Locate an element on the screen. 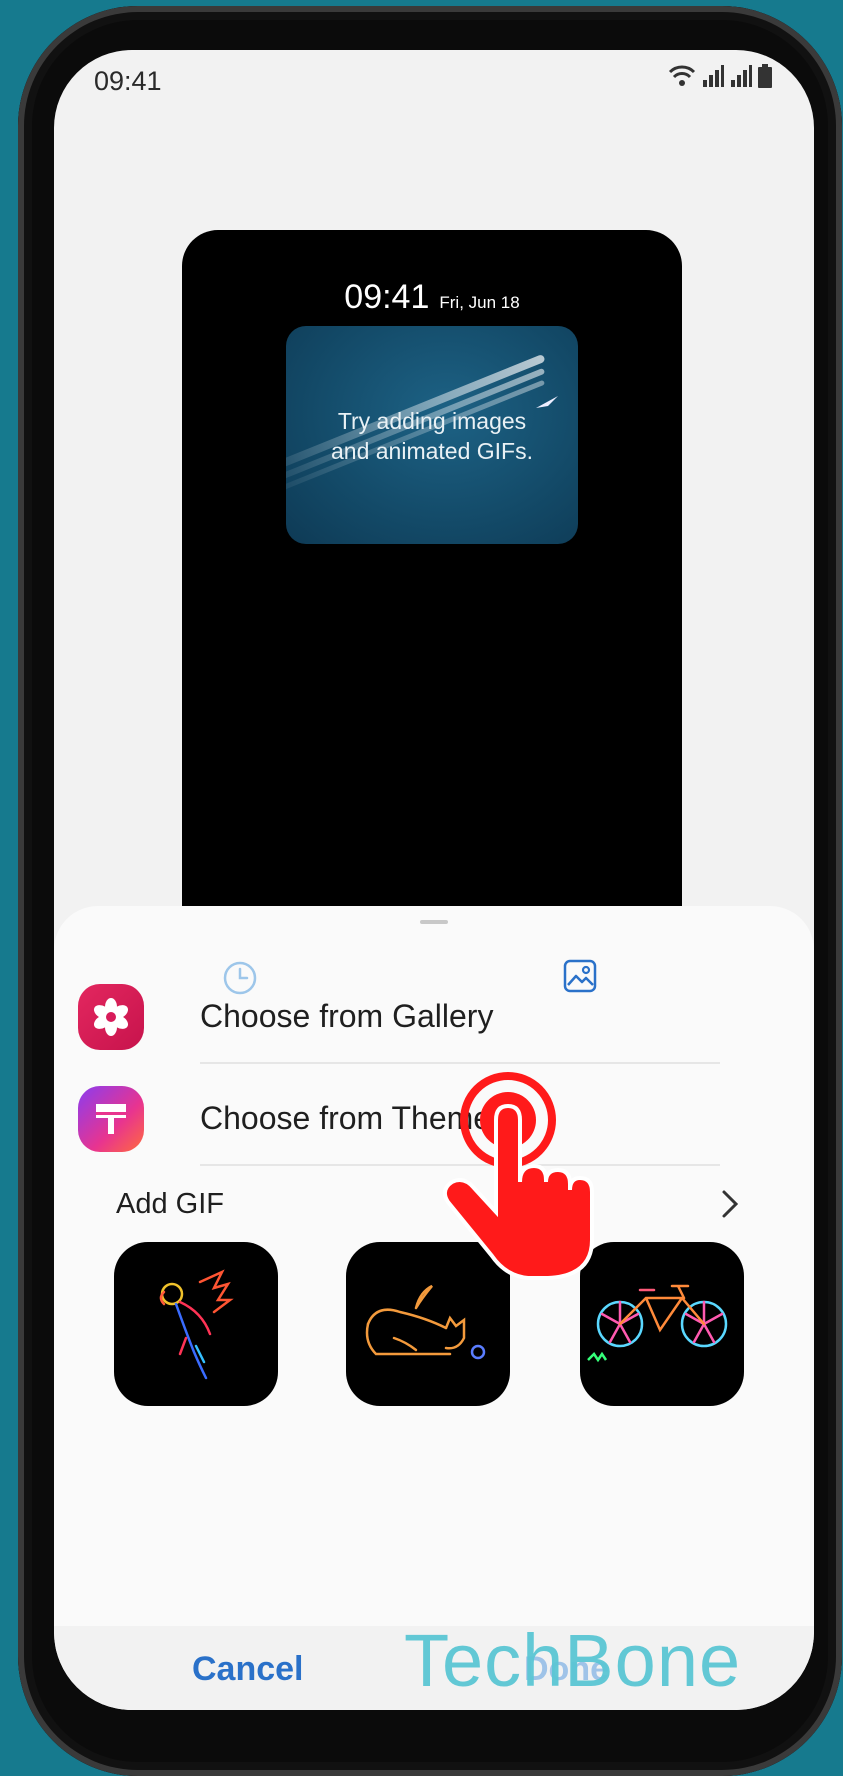 The height and width of the screenshot is (1776, 843). cancel-button: Cancel is located at coordinates (248, 1669).